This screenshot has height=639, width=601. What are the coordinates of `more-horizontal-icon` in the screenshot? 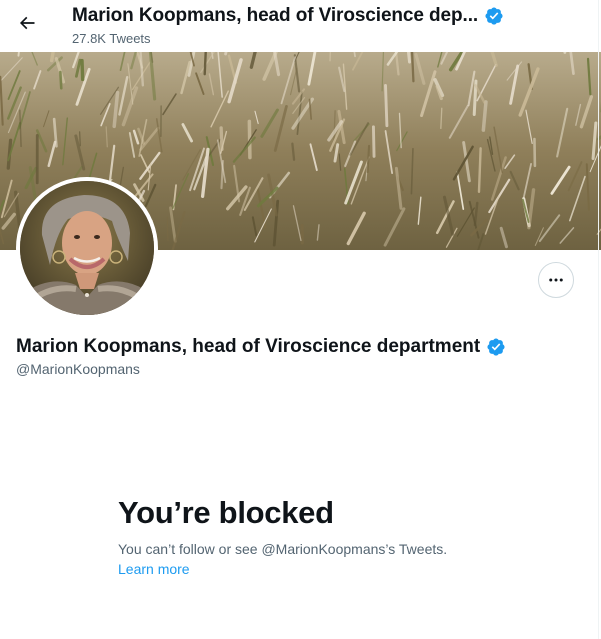 It's located at (556, 280).